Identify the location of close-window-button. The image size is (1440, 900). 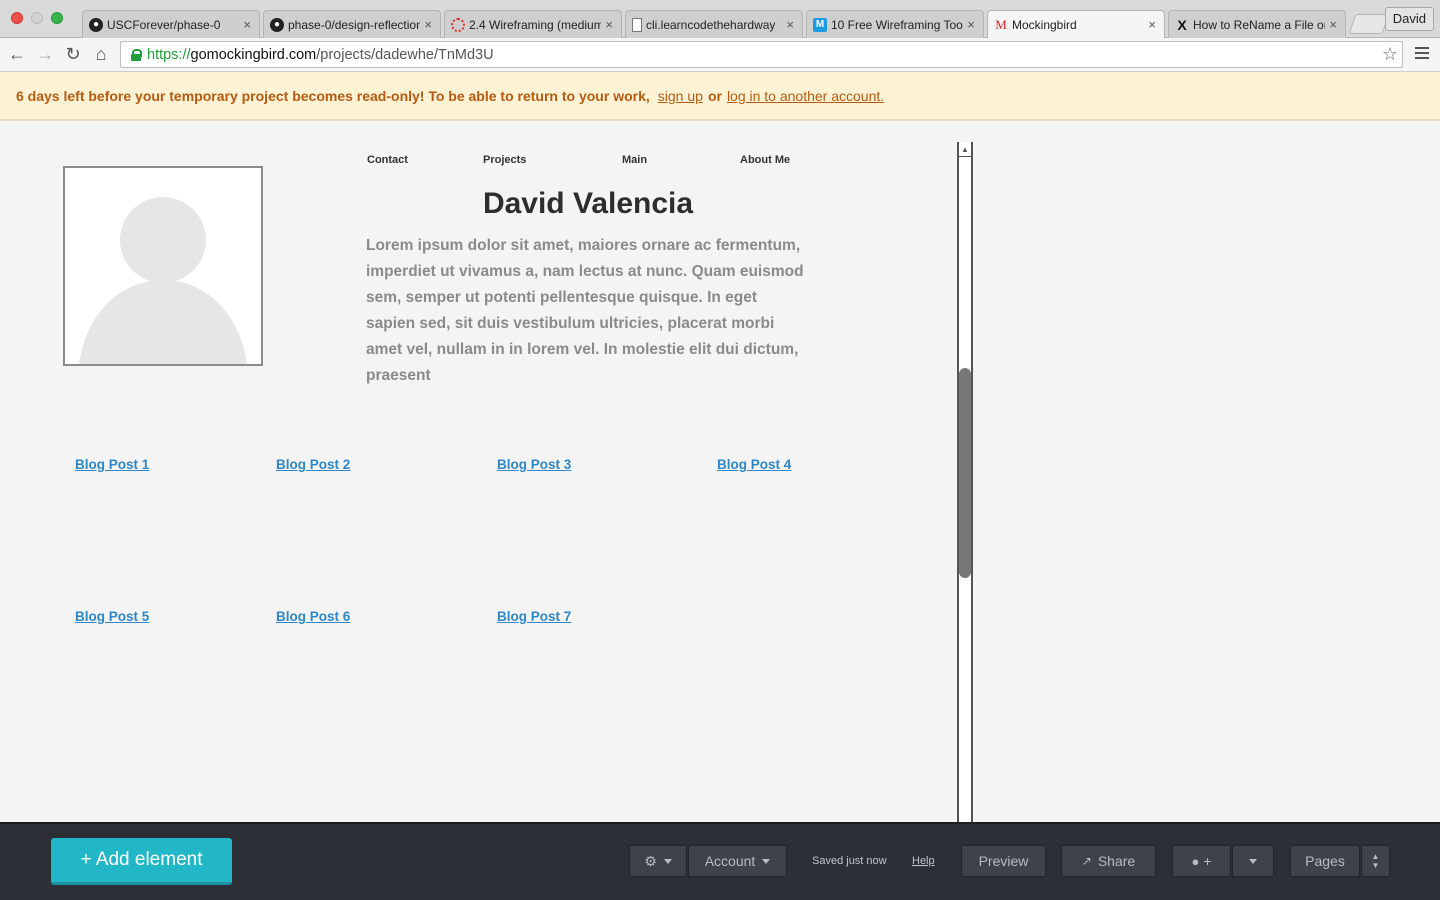
(17, 18).